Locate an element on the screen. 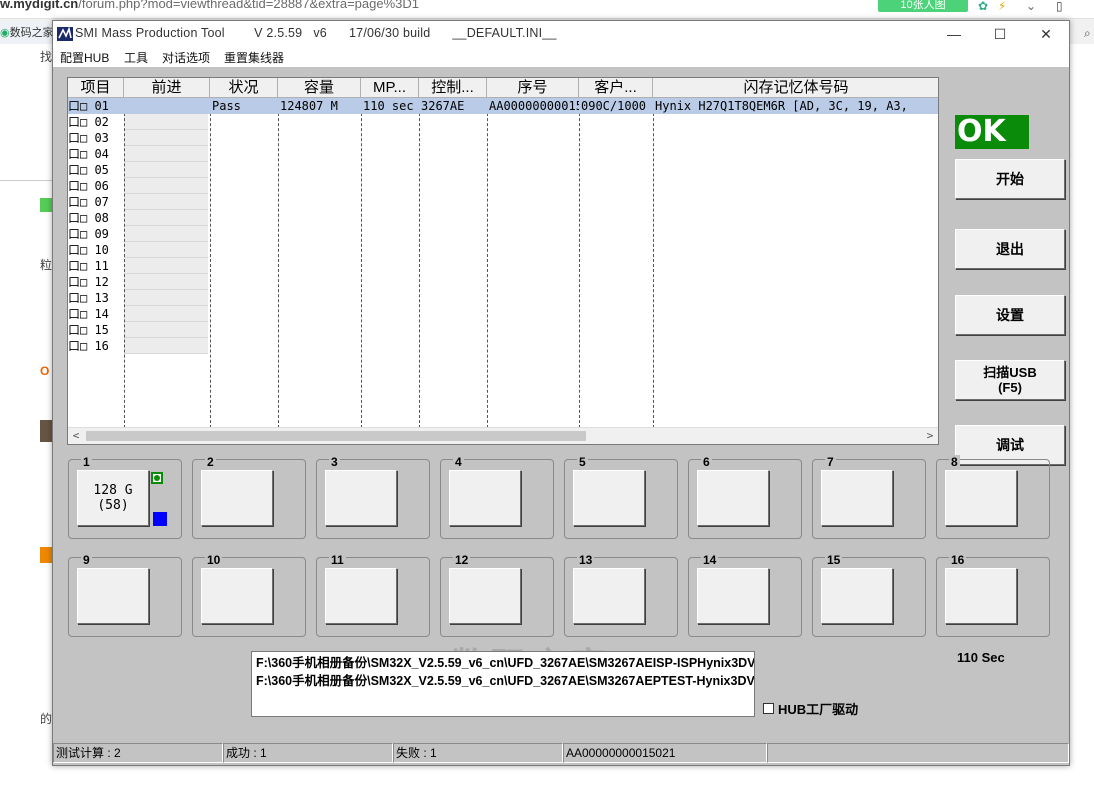 The width and height of the screenshot is (1094, 788). lightning-icon: ⚡ is located at coordinates (1005, 6).